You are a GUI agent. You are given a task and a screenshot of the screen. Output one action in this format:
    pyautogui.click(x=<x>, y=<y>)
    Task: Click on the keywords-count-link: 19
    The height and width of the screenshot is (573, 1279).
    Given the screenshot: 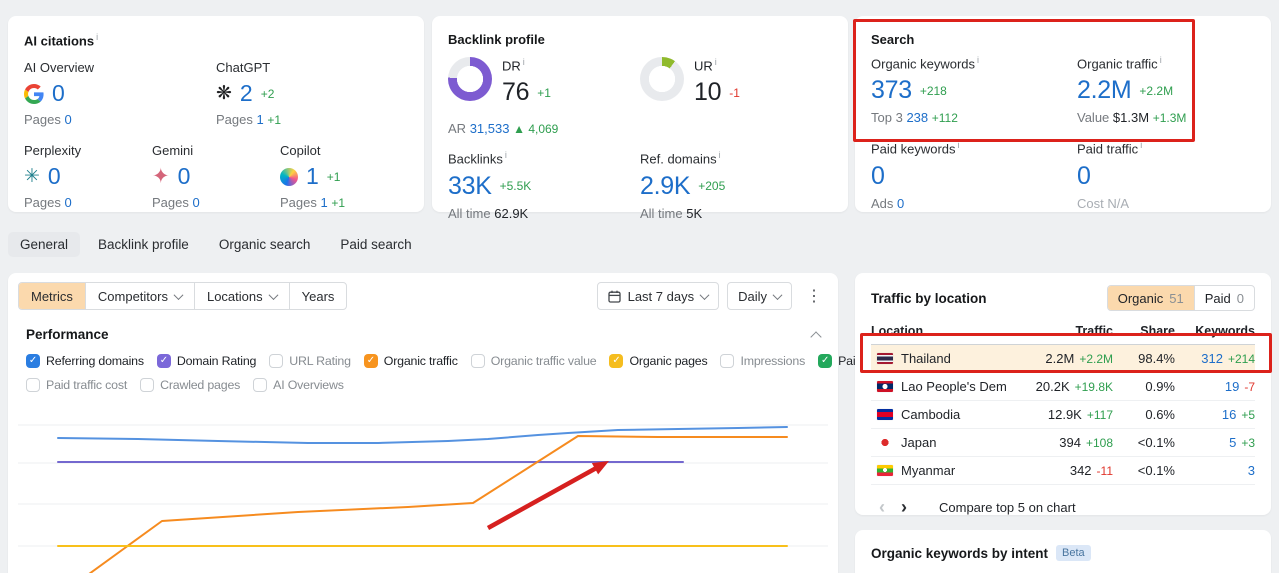 What is the action you would take?
    pyautogui.click(x=1232, y=386)
    